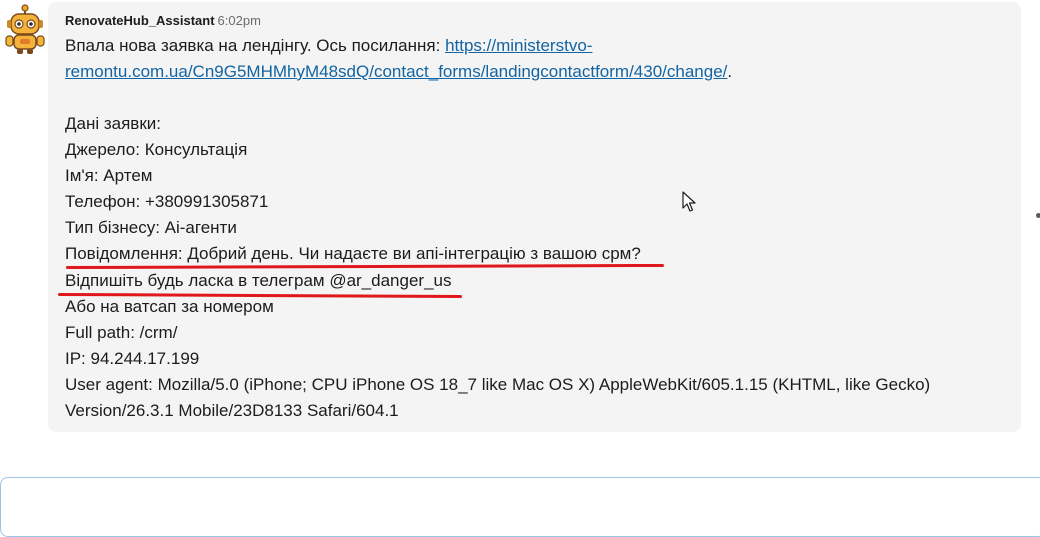  I want to click on line-business-type: Тип бізнесу: Аі-агенти, so click(151, 227).